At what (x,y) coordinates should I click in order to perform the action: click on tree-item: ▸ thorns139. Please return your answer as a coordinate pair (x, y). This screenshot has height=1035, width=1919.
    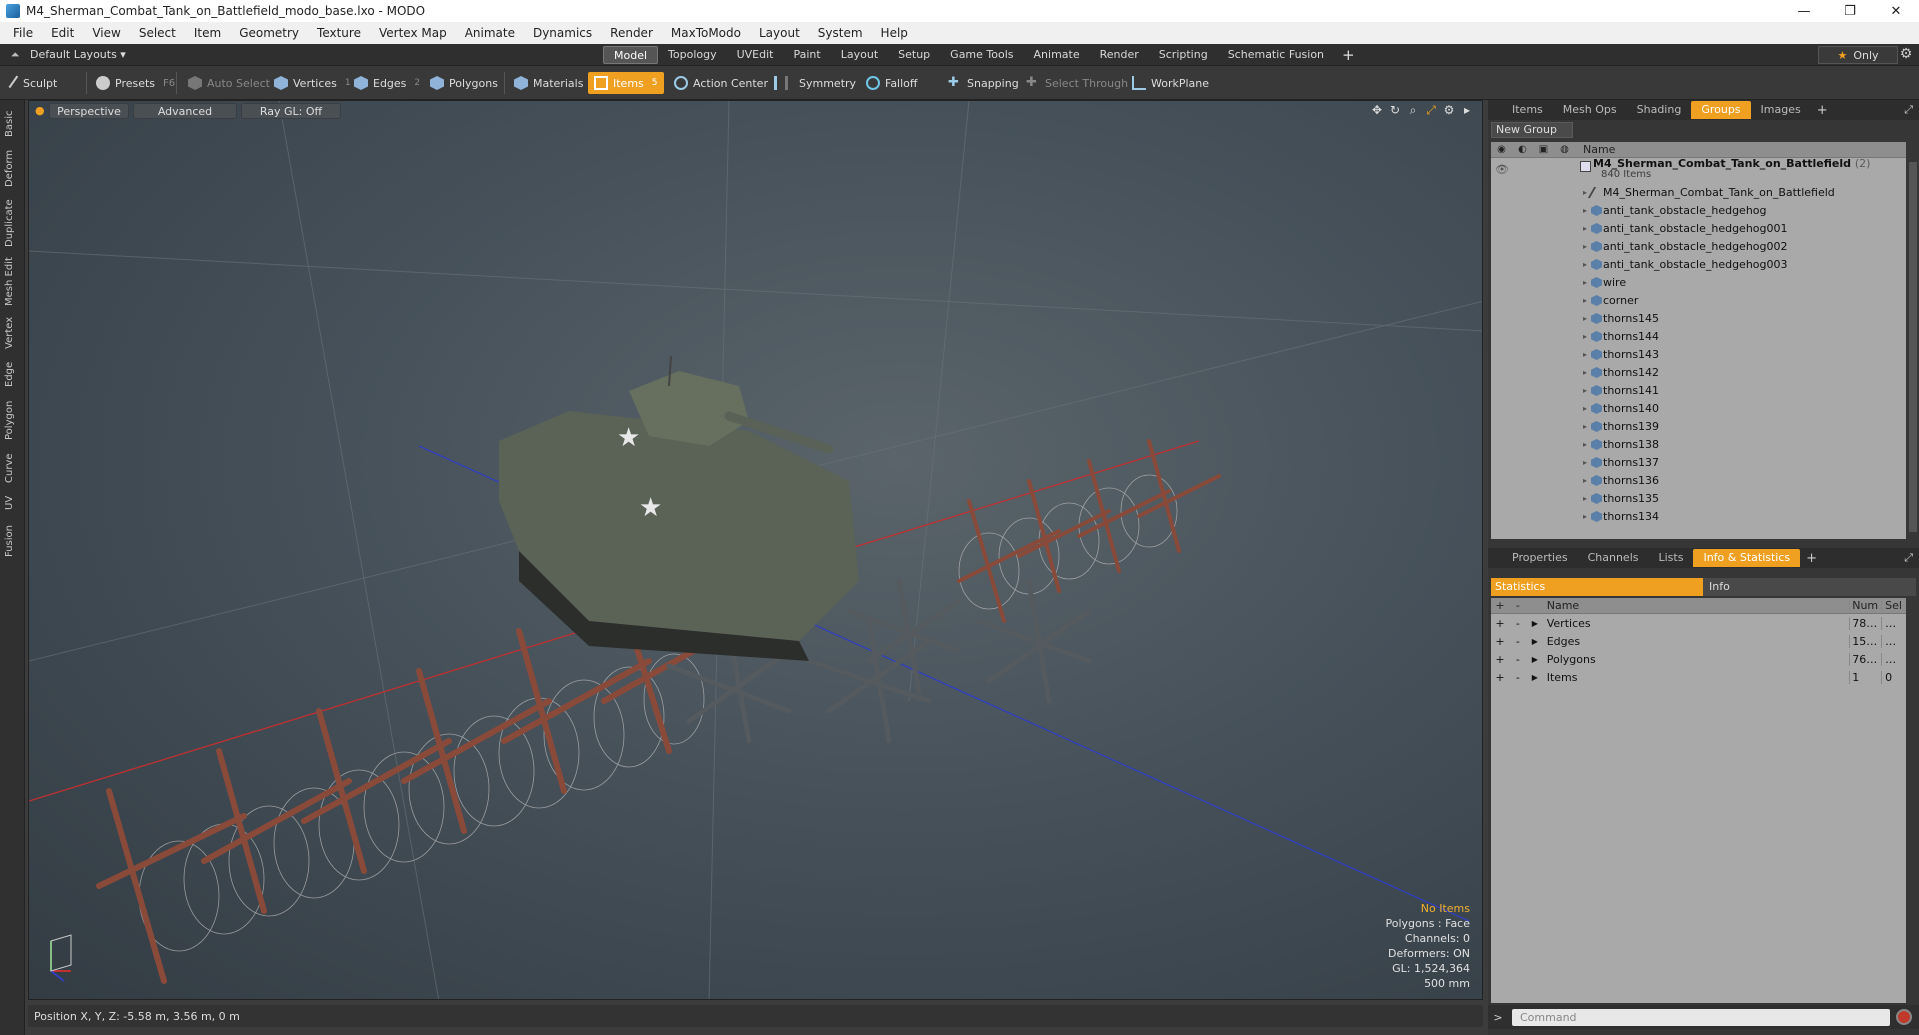
    Looking at the image, I should click on (1698, 427).